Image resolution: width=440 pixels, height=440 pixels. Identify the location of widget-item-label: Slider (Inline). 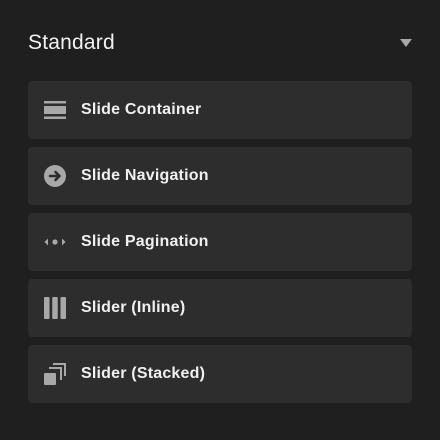
(133, 307).